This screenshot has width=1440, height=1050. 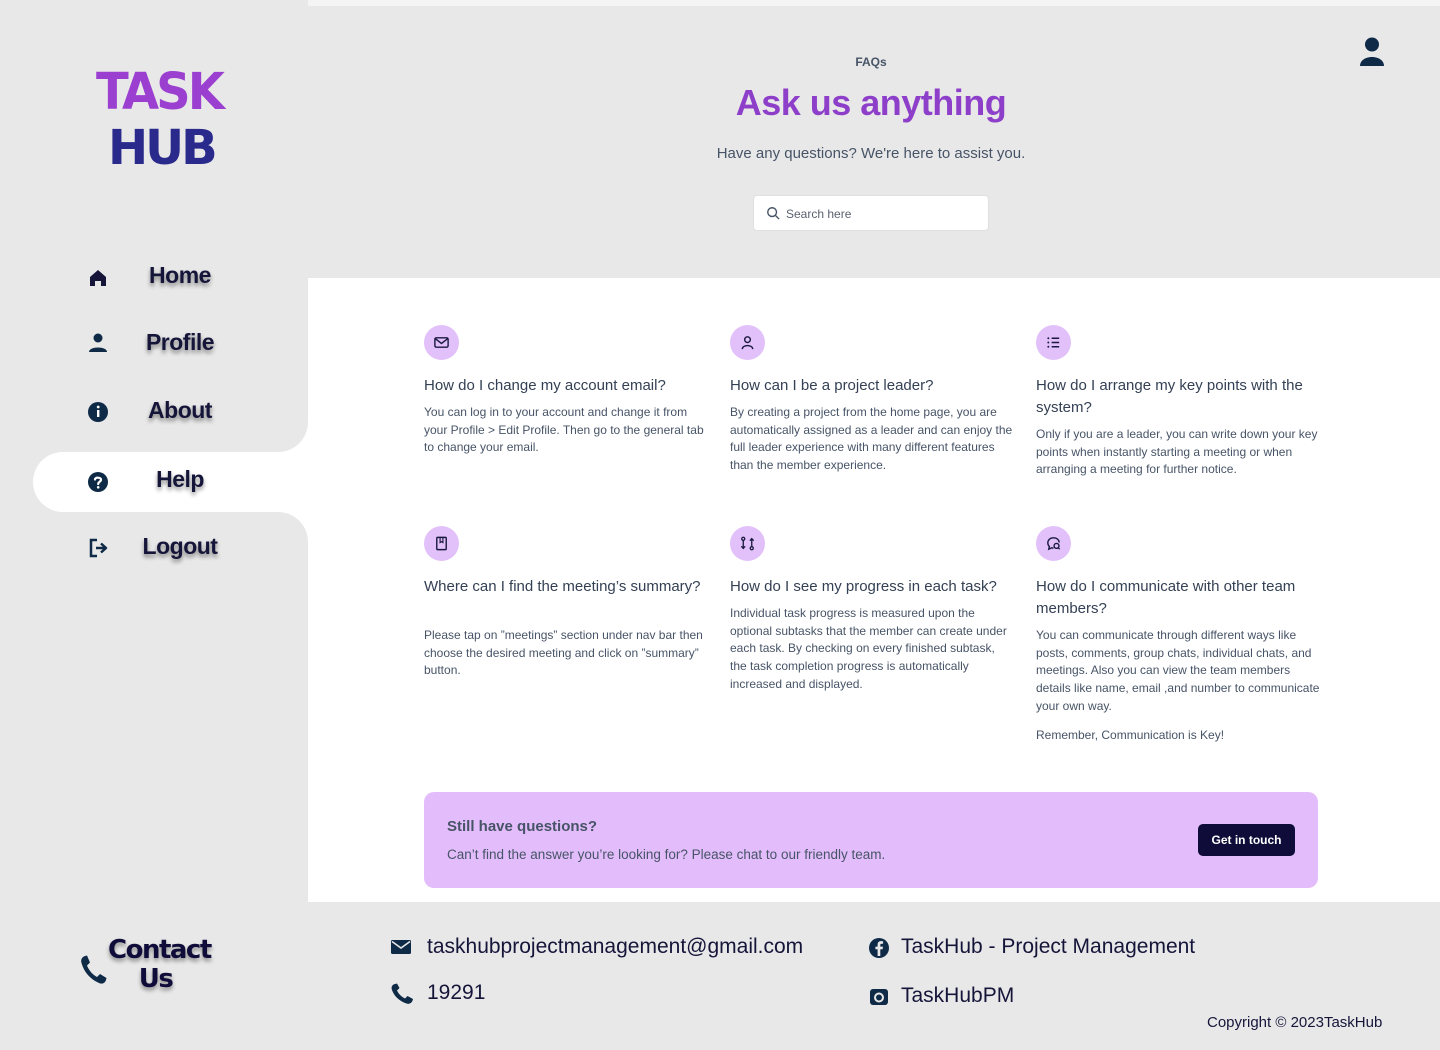 I want to click on home-icon, so click(x=98, y=278).